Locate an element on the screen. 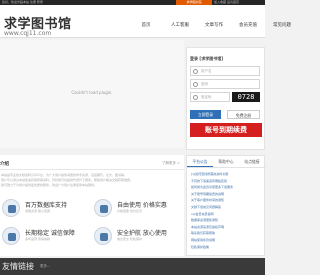 The width and height of the screenshot is (320, 275). feature-database: 百万数据库支持 海量资源 随心查阅 is located at coordinates (45, 208).